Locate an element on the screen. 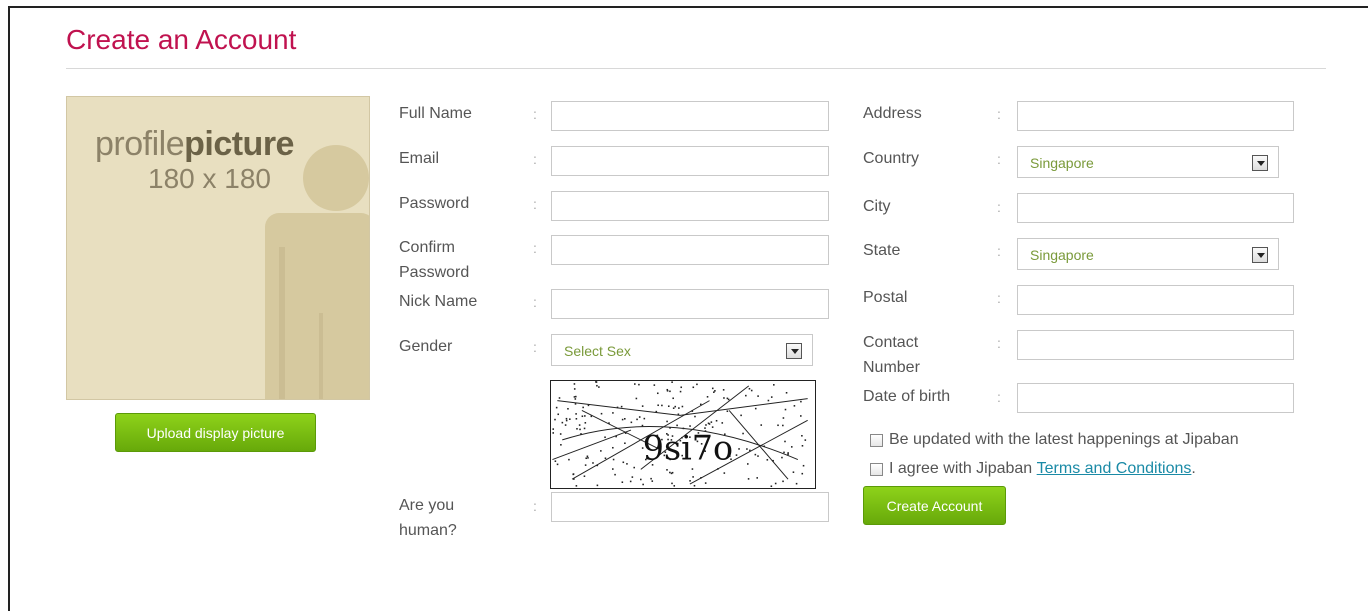  nick-name-input is located at coordinates (690, 304).